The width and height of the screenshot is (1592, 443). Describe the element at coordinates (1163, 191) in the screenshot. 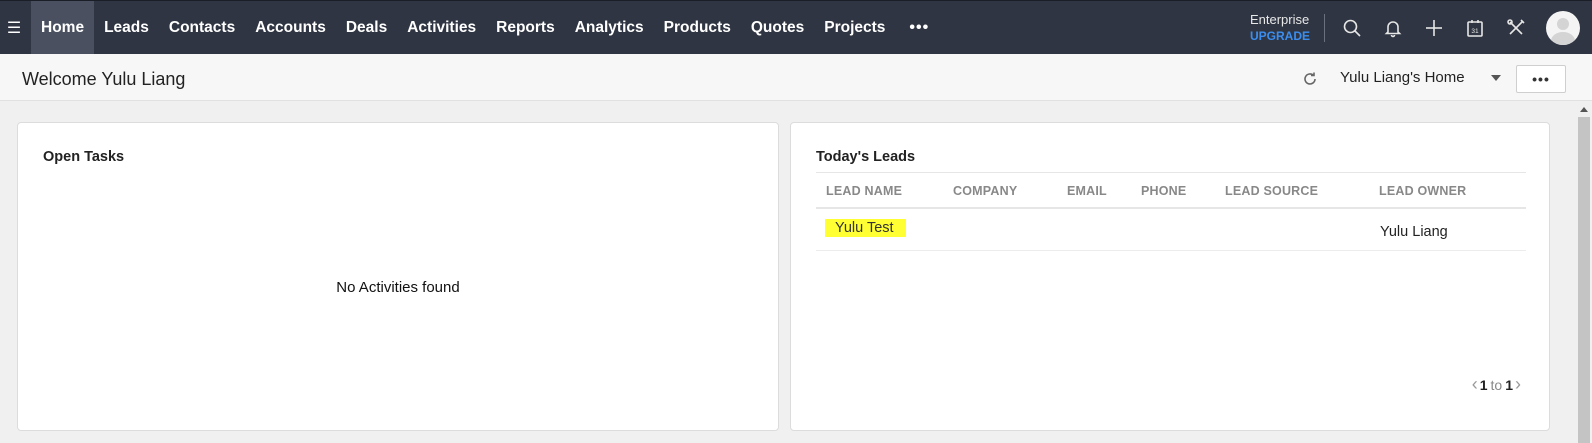

I see `column-header-phone: PHONE` at that location.